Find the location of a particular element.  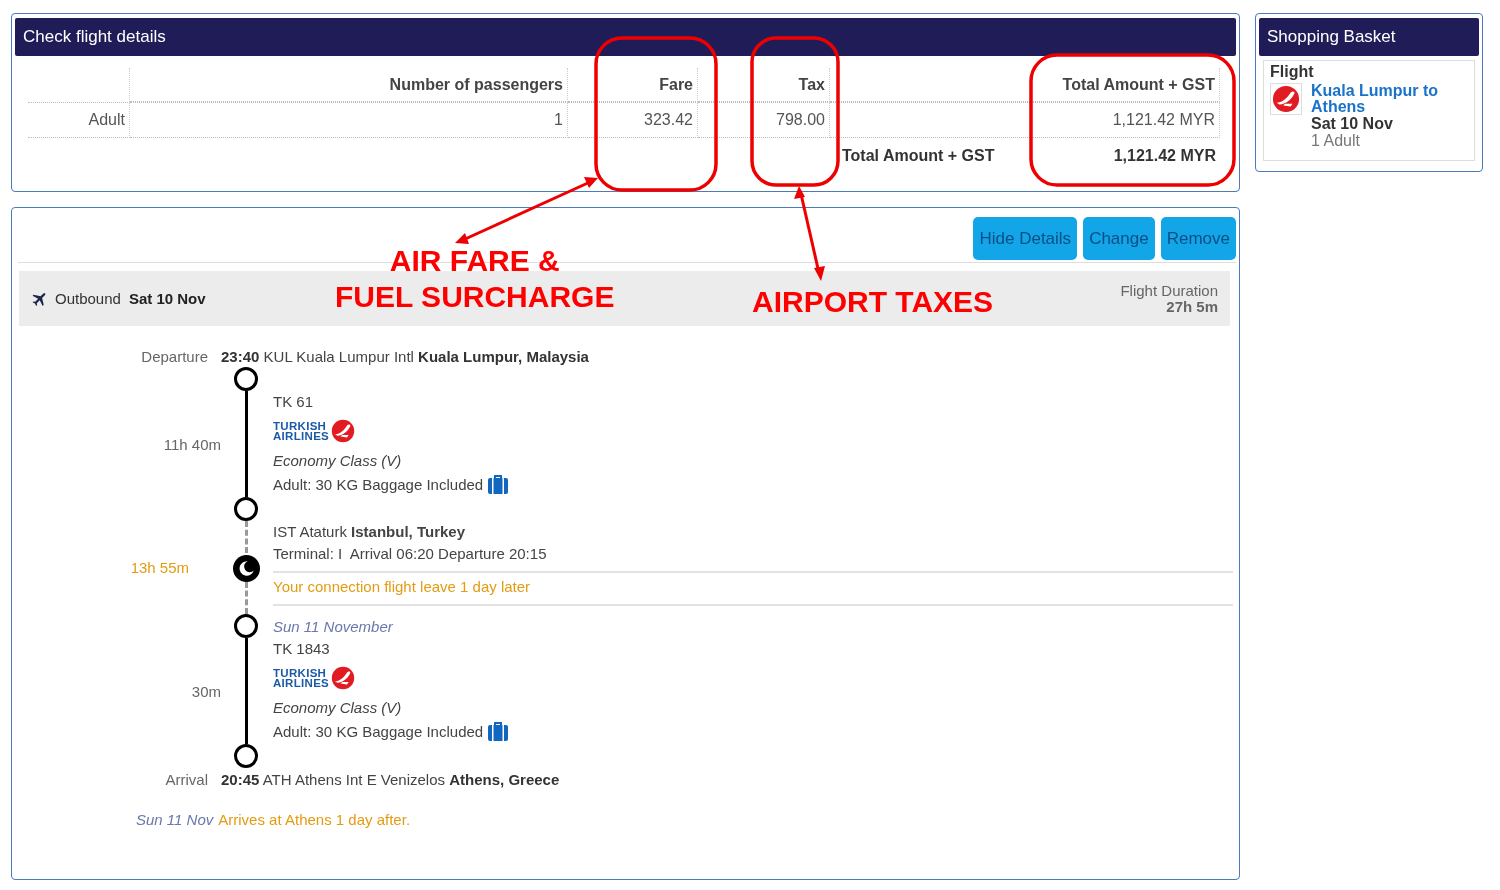

outbound-label: Outbound is located at coordinates (88, 298).